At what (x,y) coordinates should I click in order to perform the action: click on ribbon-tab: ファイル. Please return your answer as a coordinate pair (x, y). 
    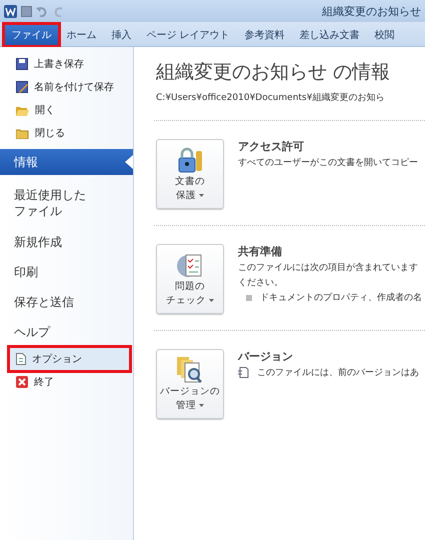
    Looking at the image, I should click on (31, 35).